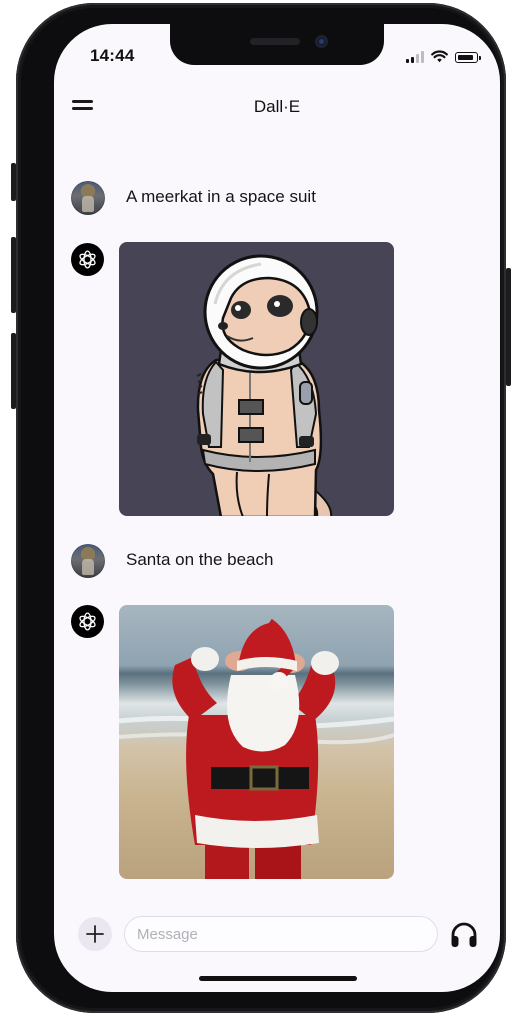  I want to click on generated-image-meerkat, so click(256, 379).